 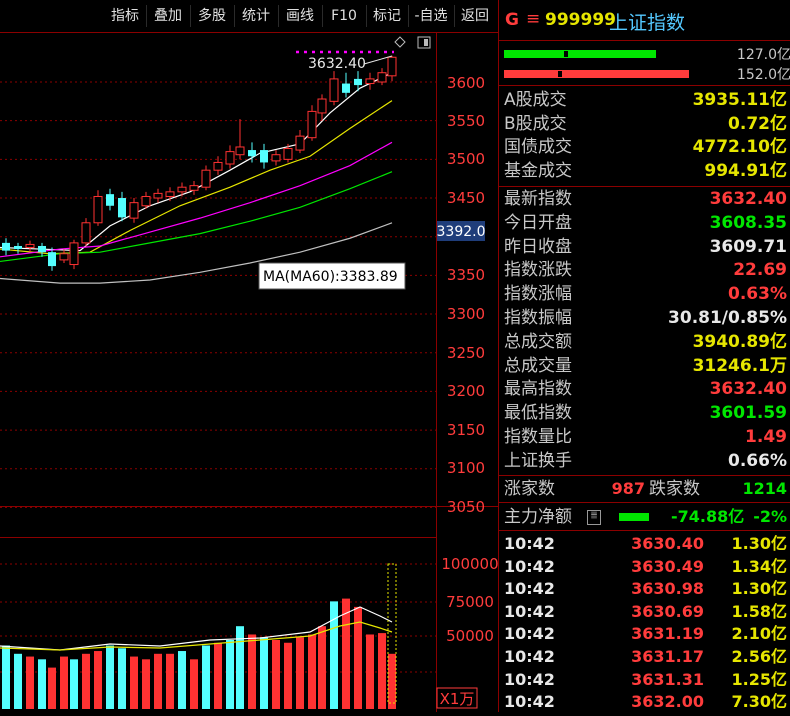 I want to click on main-flow-detail-icon: ≡ ≡, so click(x=594, y=517).